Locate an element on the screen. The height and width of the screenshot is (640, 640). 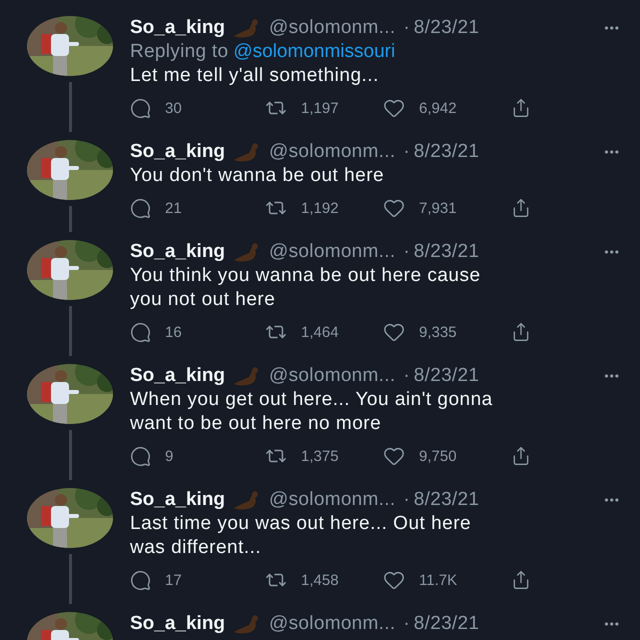
tweet-text: Last time you was out here... Out here is located at coordinates (301, 524).